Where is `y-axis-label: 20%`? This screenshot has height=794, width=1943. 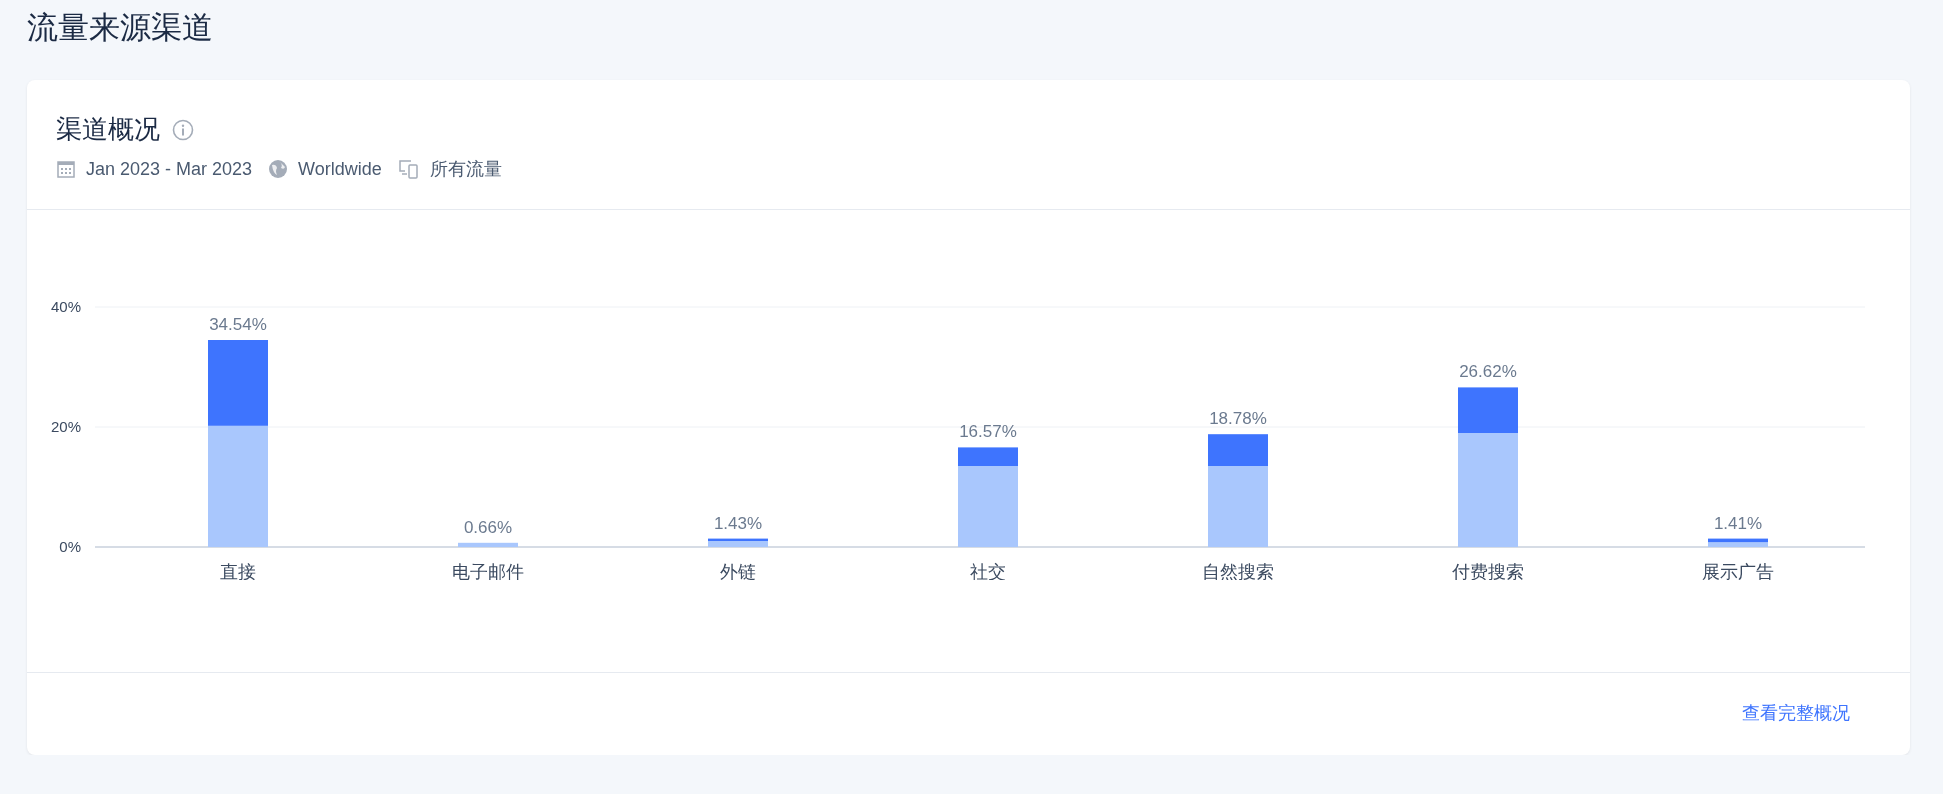
y-axis-label: 20% is located at coordinates (65, 426).